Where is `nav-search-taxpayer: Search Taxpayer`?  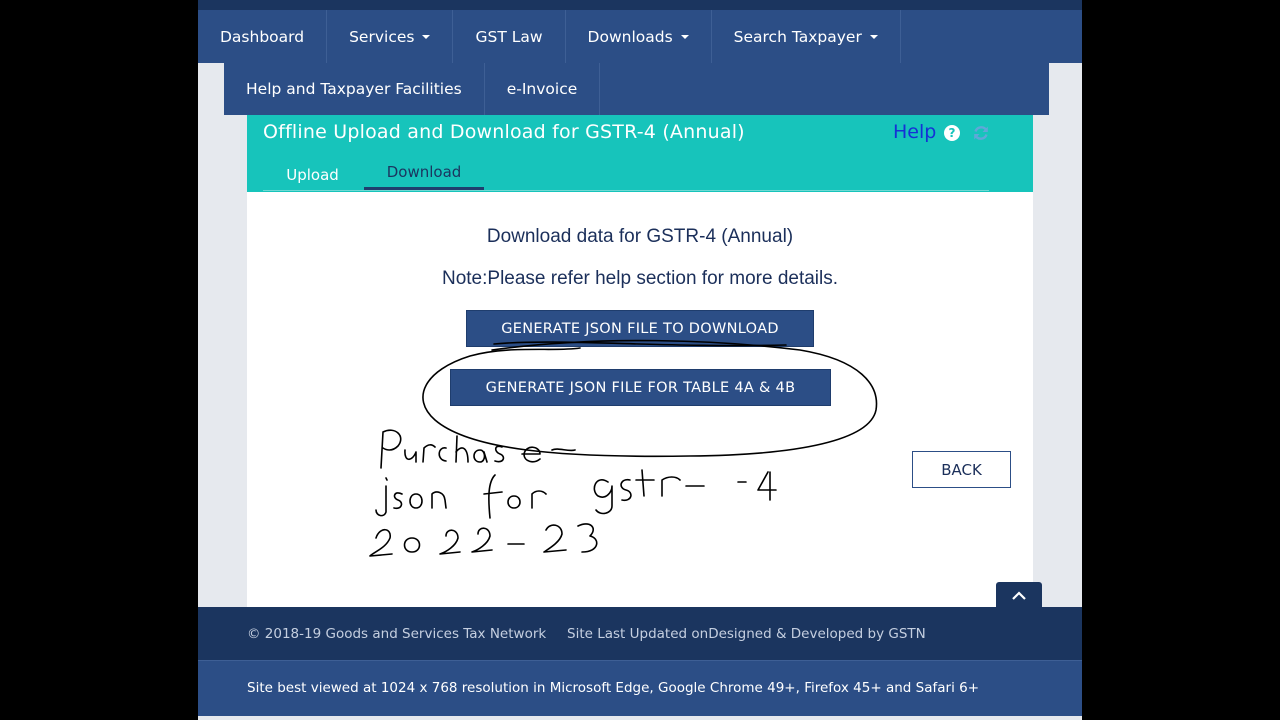
nav-search-taxpayer: Search Taxpayer is located at coordinates (806, 36).